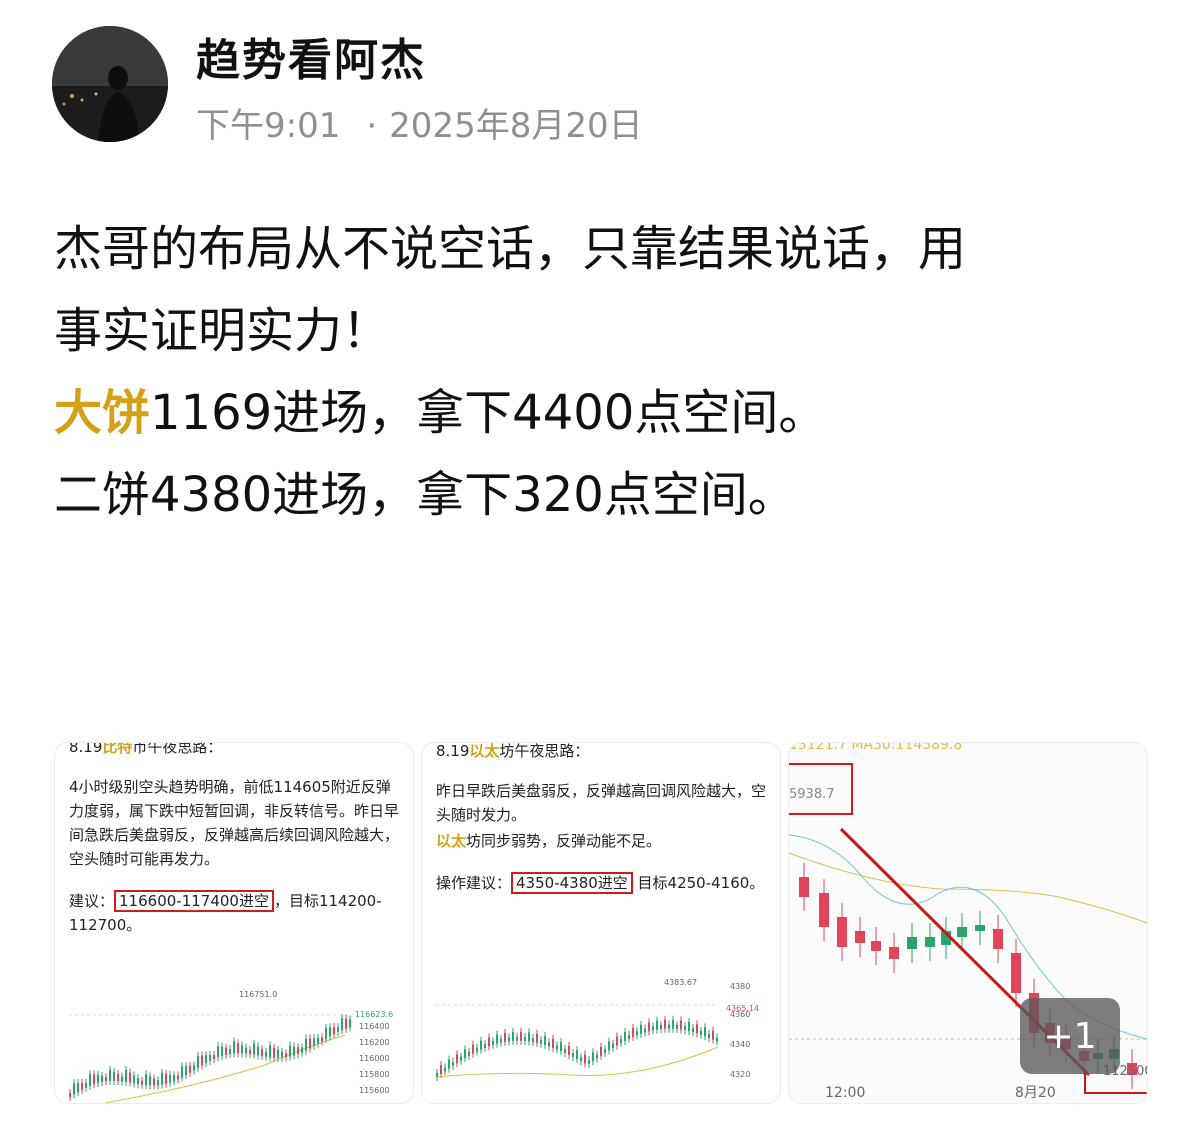  What do you see at coordinates (845, 1093) in the screenshot?
I see `thumb3-x-label-0: 12:00` at bounding box center [845, 1093].